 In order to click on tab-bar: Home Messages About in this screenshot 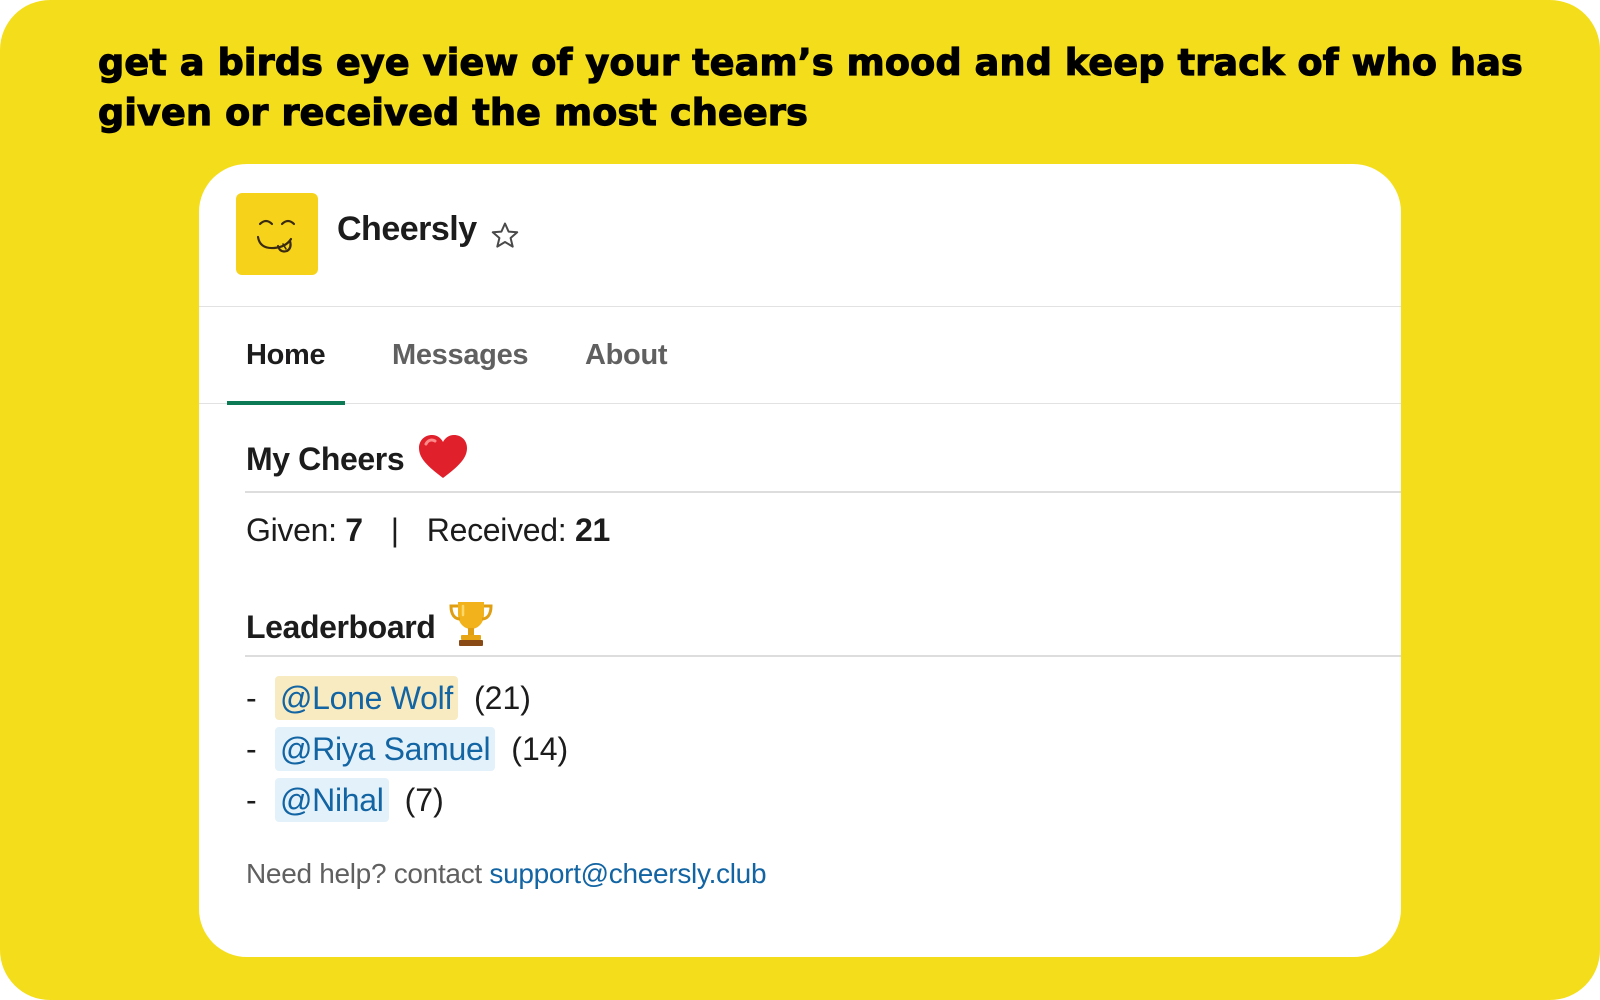, I will do `click(800, 356)`.